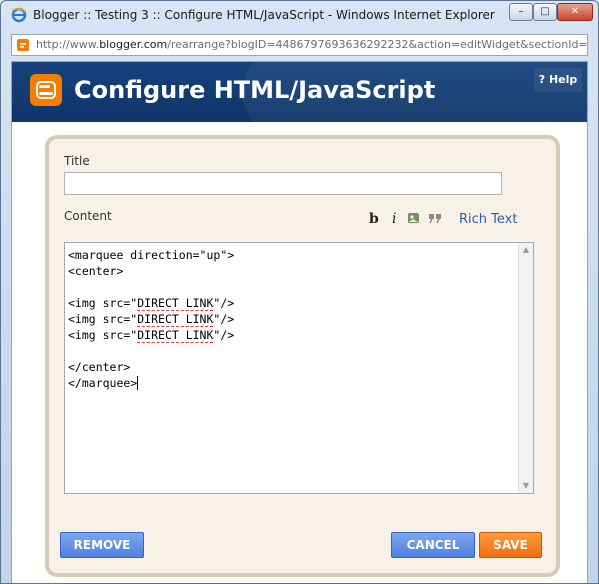  I want to click on blogger-logo-icon, so click(46, 90).